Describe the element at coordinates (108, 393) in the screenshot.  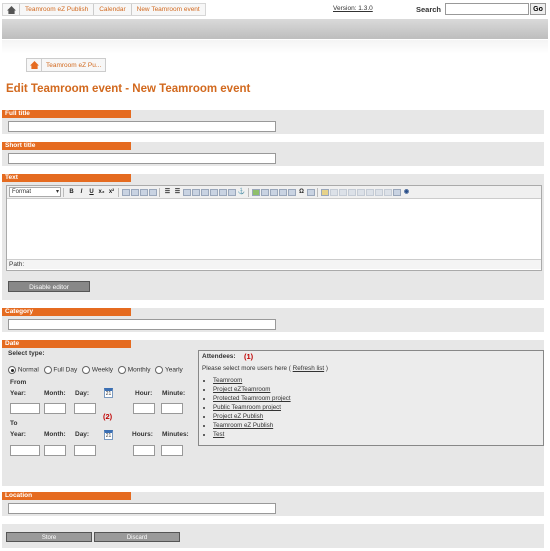
I see `from-calendar-icon: 21` at that location.